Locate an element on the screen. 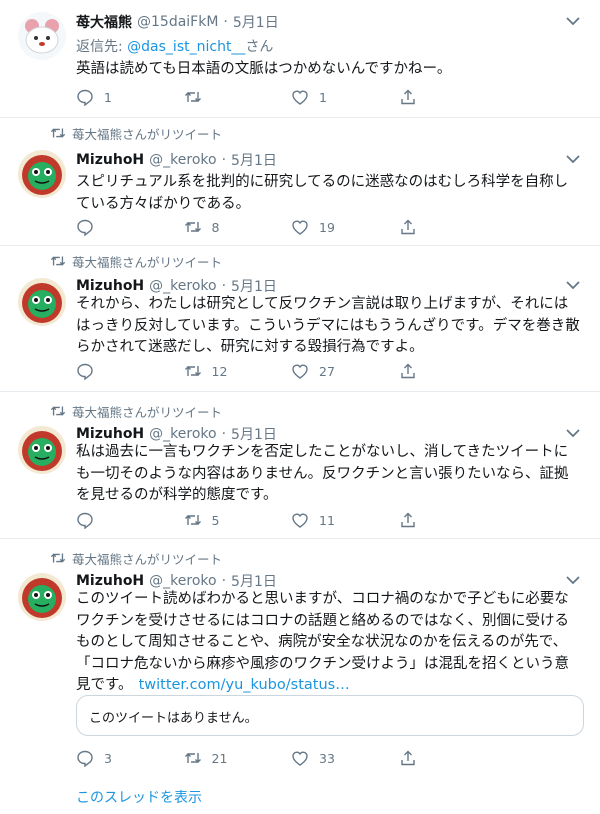 Image resolution: width=600 pixels, height=814 pixels. like-button: 19 is located at coordinates (345, 227).